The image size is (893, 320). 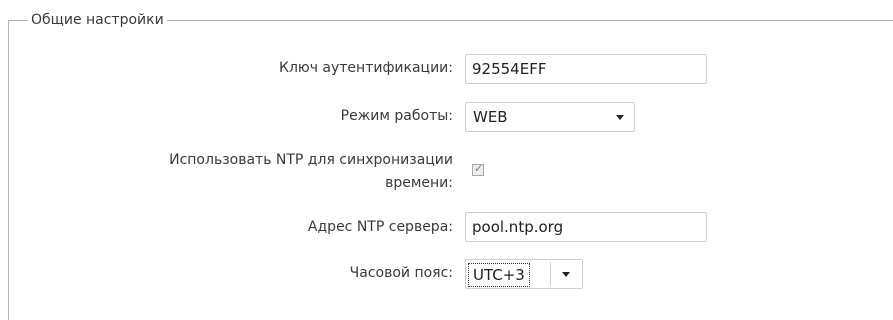 I want to click on timezone-value: UTC+3, so click(x=499, y=275).